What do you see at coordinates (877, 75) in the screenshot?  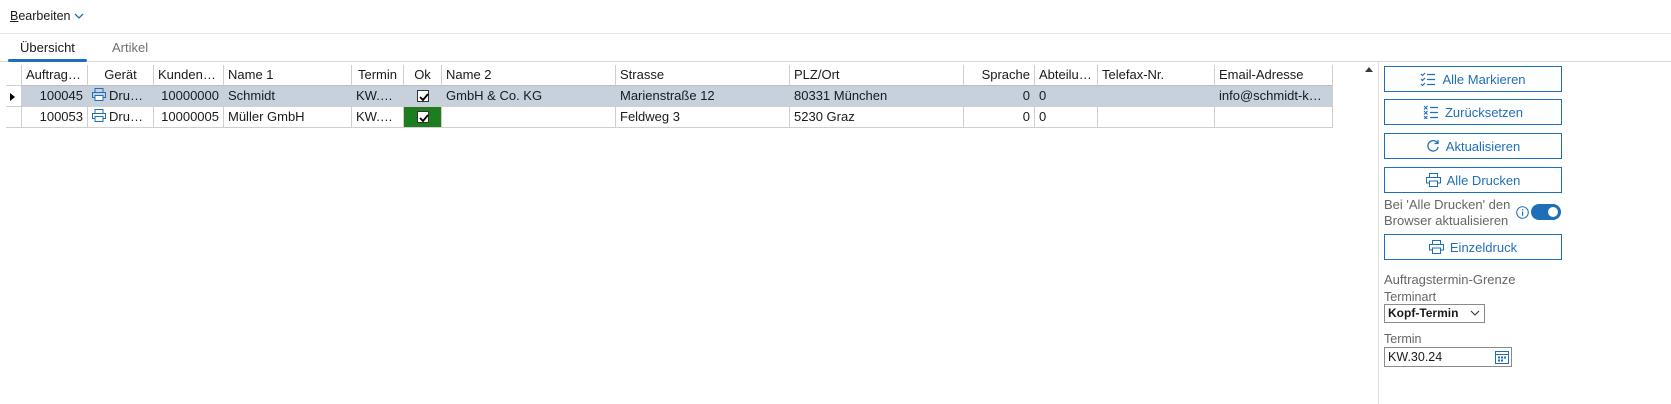 I see `col-header-city: PLZ/Ort` at bounding box center [877, 75].